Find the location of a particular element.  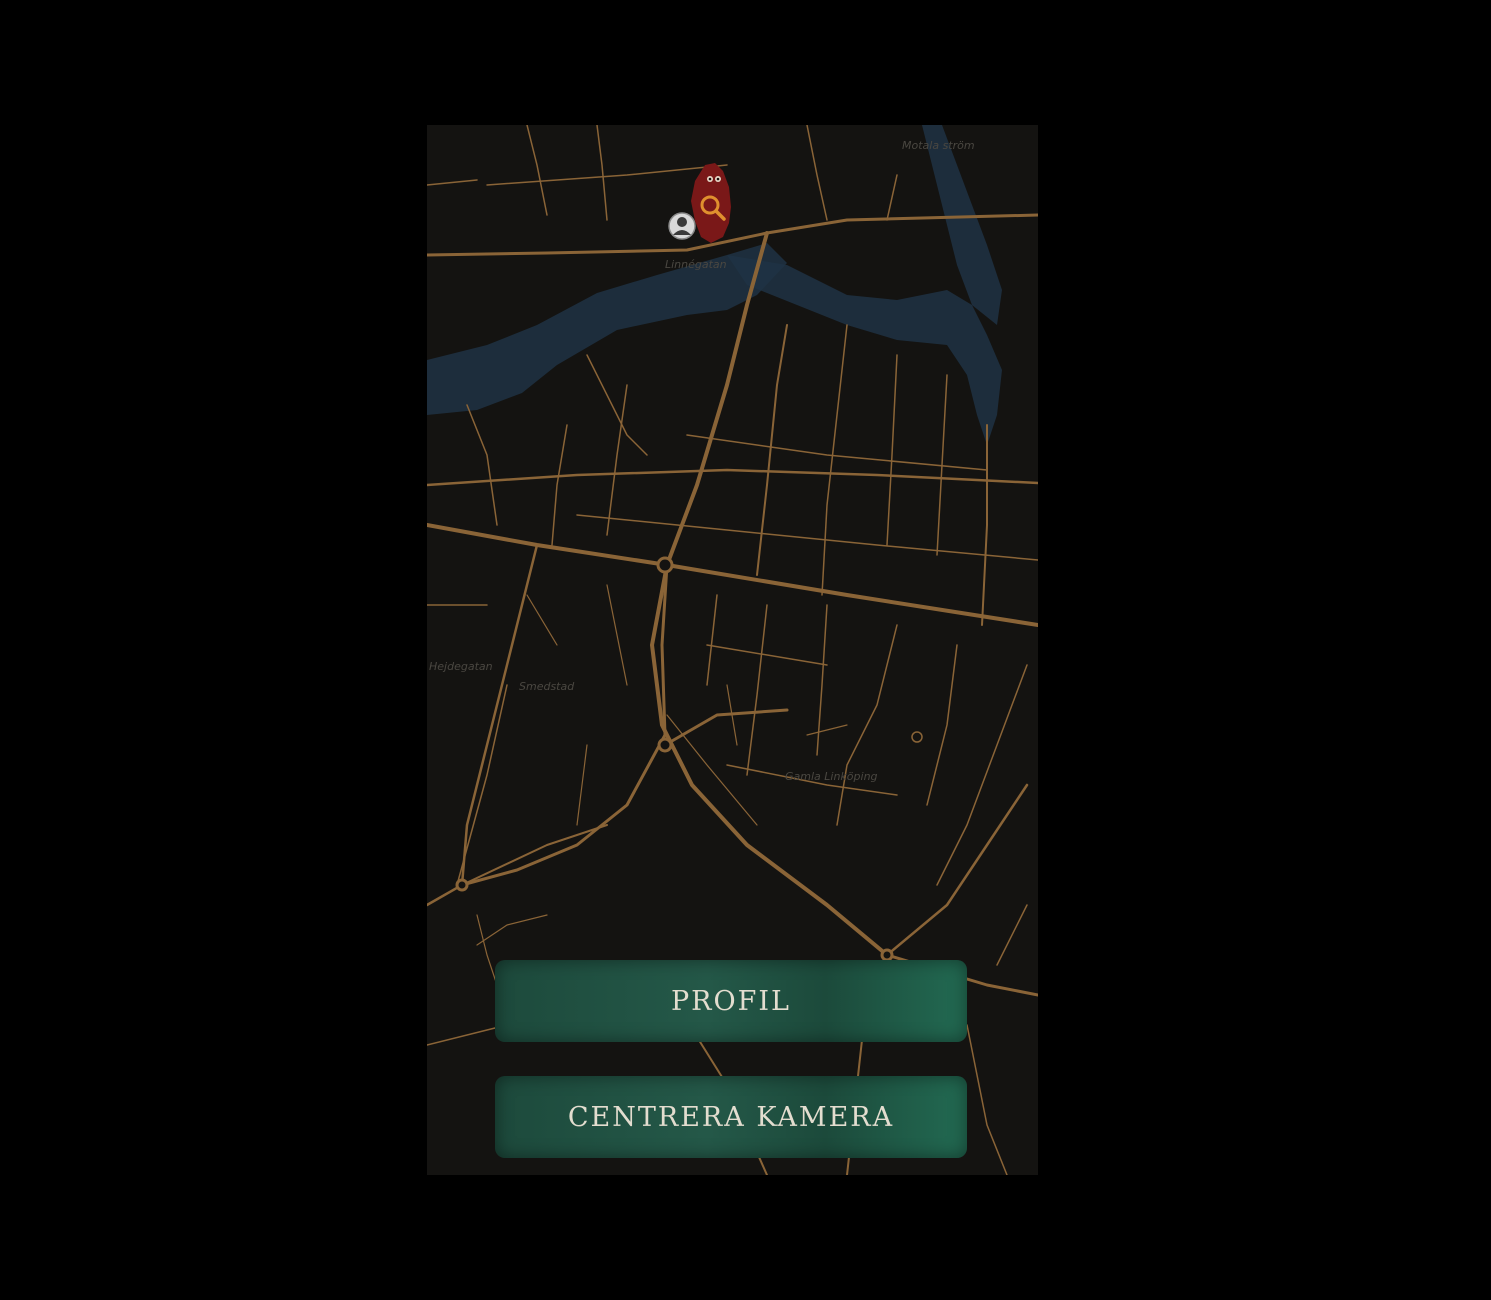

area-label-3: Hejdegatan is located at coordinates (461, 666).